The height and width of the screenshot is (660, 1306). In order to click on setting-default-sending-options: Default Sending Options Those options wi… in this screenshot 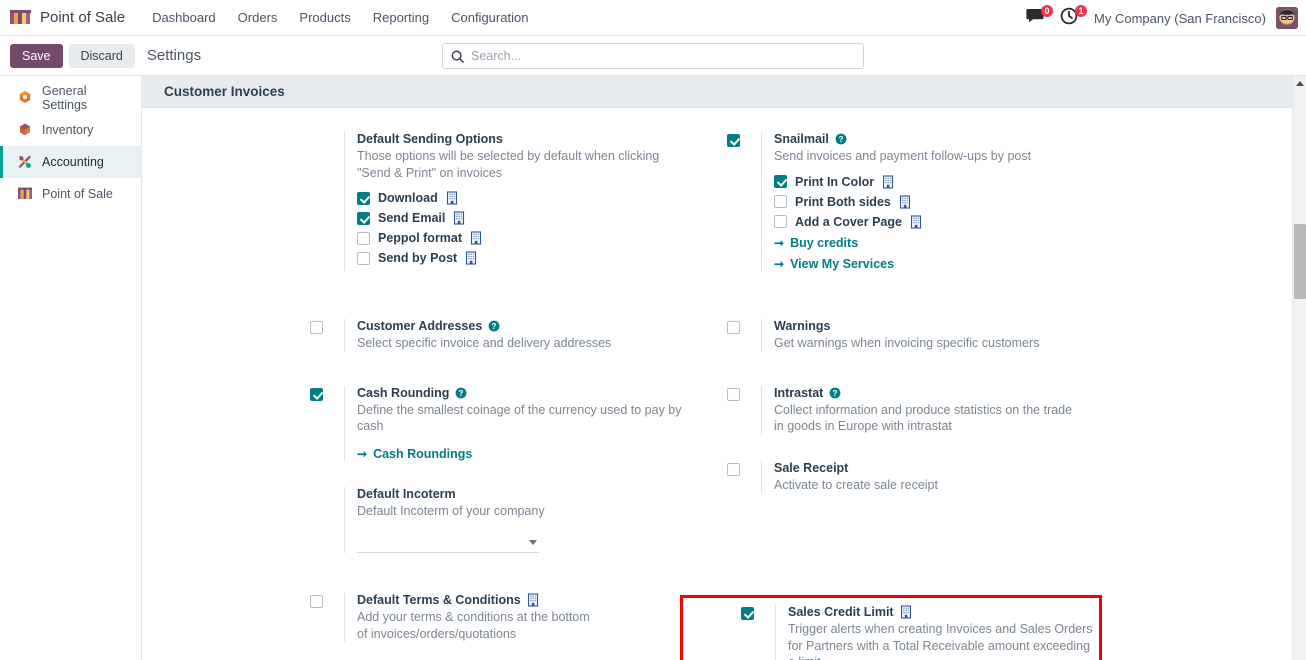, I will do `click(513, 201)`.